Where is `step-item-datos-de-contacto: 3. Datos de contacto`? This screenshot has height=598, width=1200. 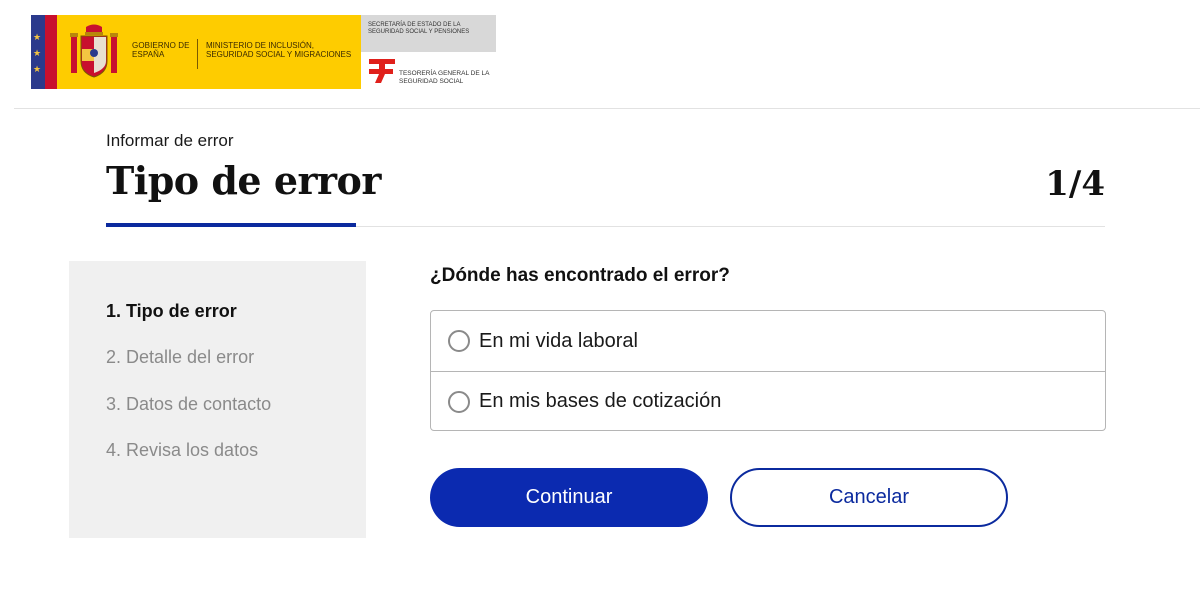 step-item-datos-de-contacto: 3. Datos de contacto is located at coordinates (189, 404).